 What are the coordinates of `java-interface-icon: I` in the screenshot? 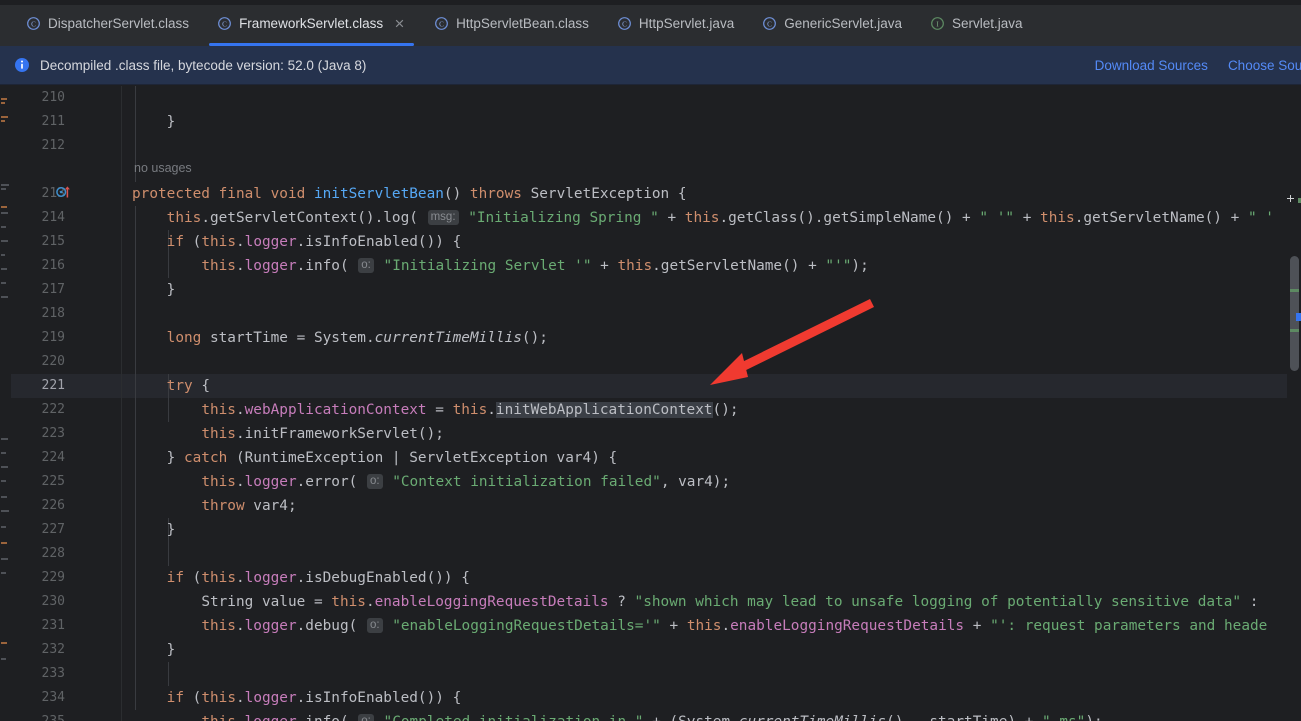 It's located at (937, 23).